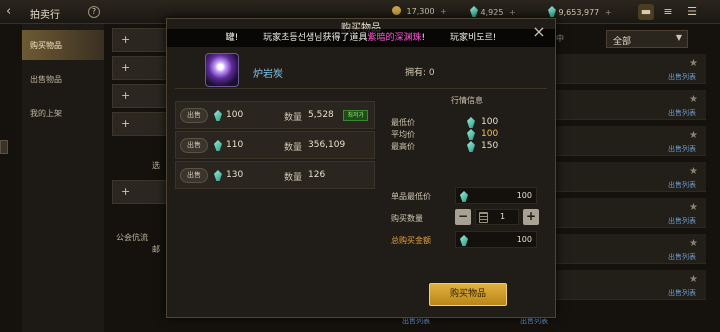 This screenshot has width=720, height=332. What do you see at coordinates (275, 115) in the screenshot?
I see `table-row: 出售 100 数量 5,528 최저가` at bounding box center [275, 115].